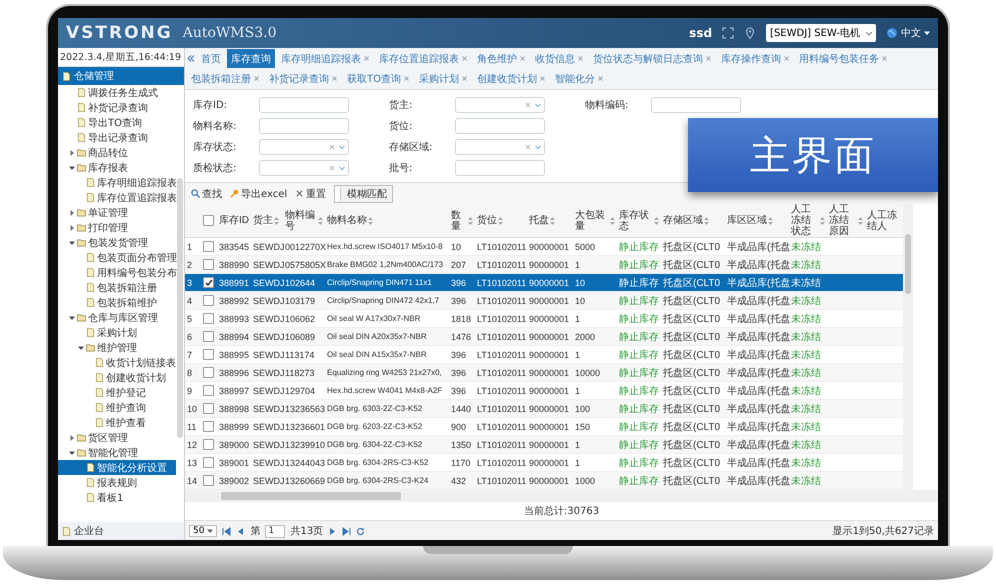 Image resolution: width=996 pixels, height=587 pixels. Describe the element at coordinates (208, 220) in the screenshot. I see `select-all-checkbox` at that location.